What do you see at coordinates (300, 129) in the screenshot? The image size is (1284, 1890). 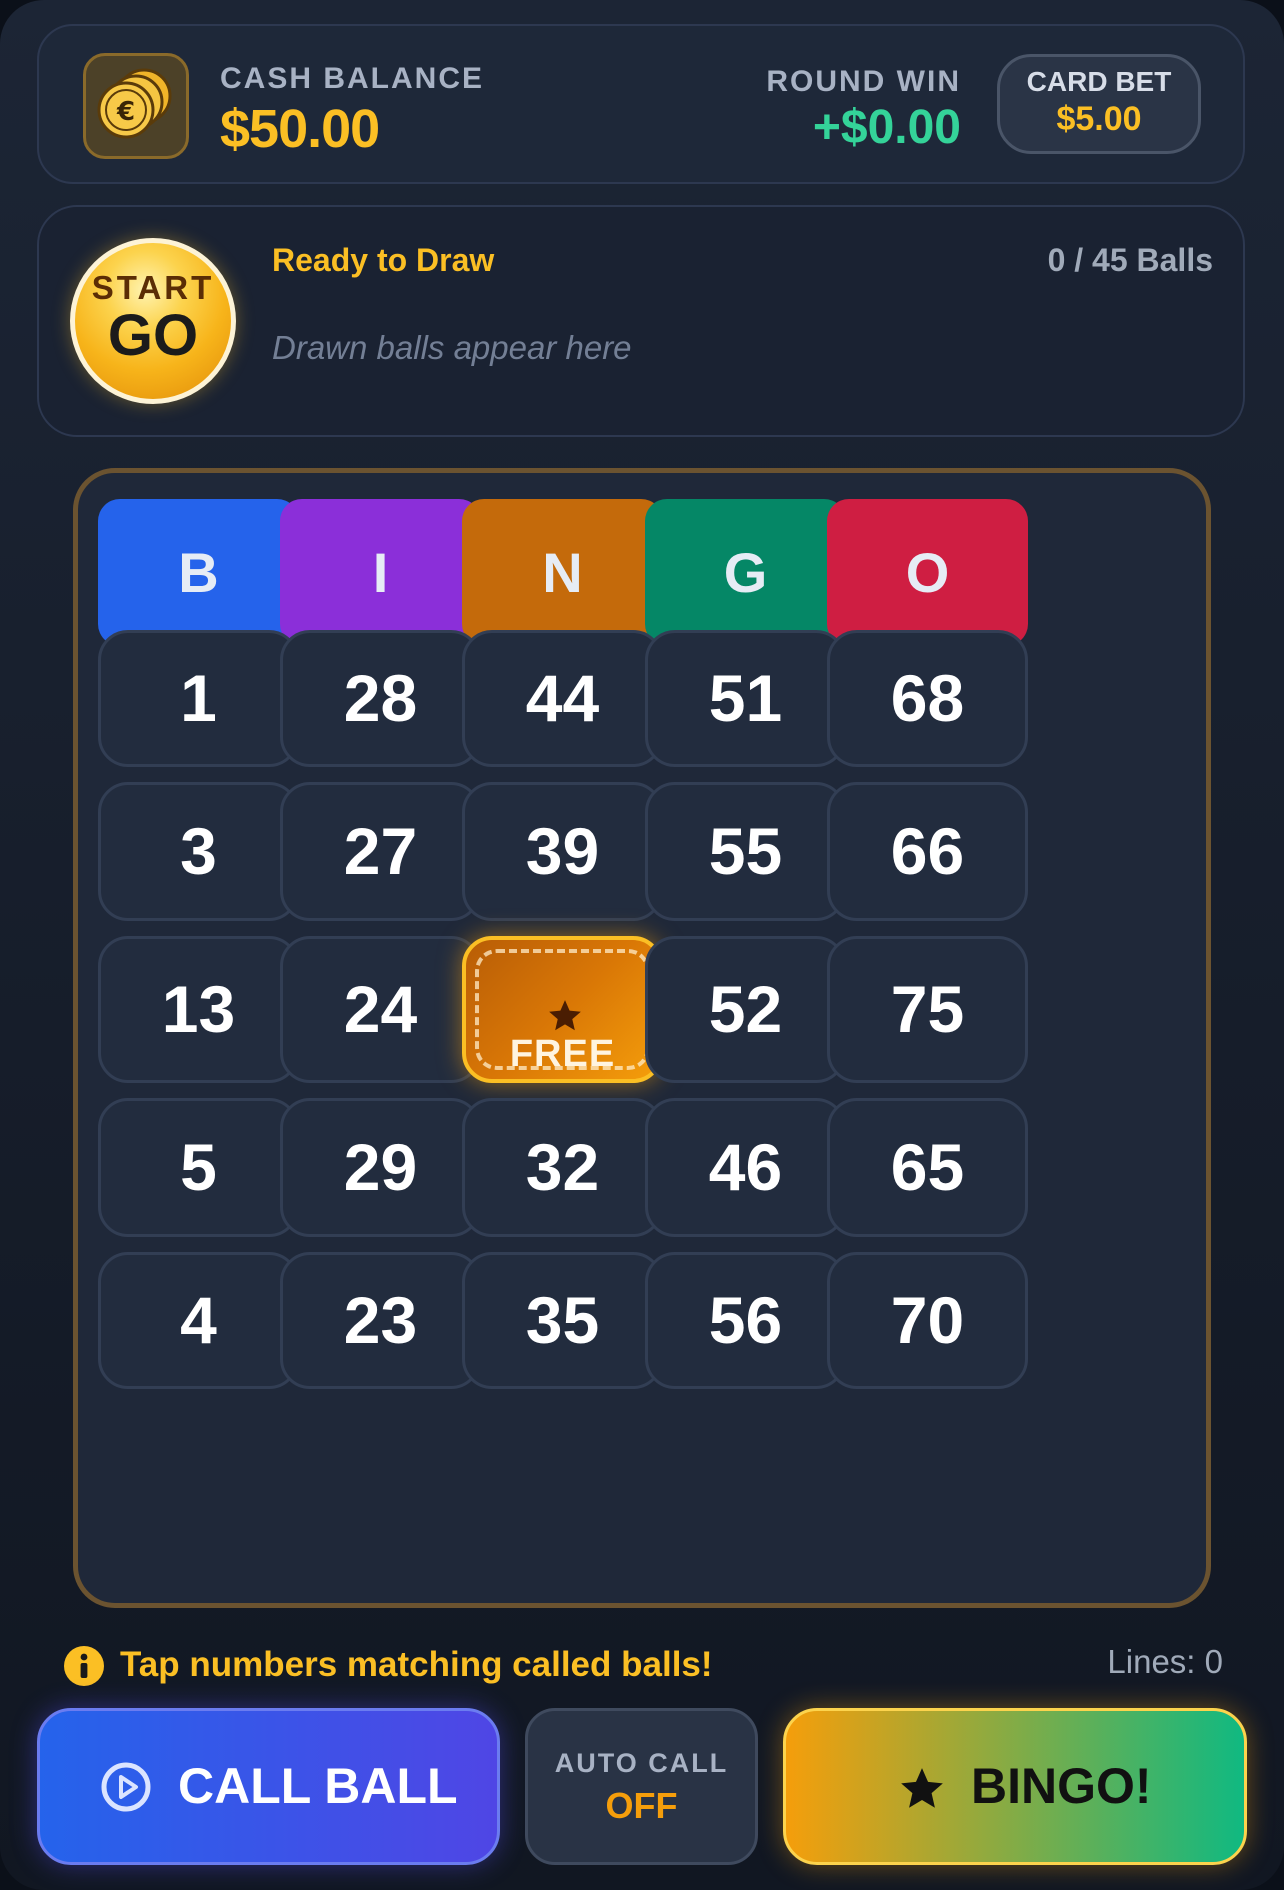 I see `cash-balance-value: $50.00` at bounding box center [300, 129].